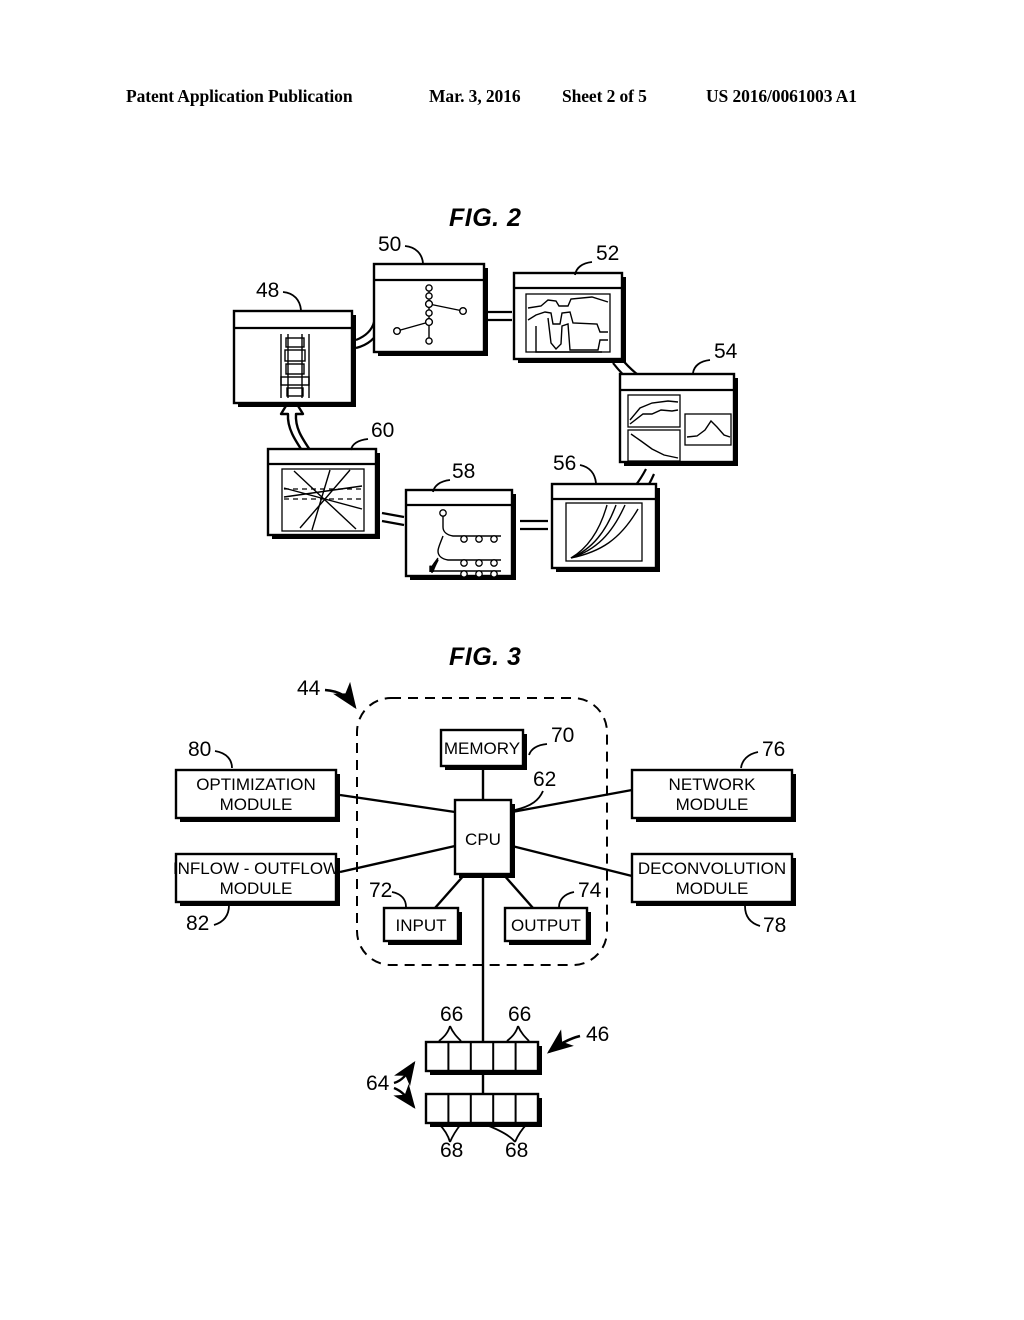 This screenshot has width=1024, height=1320. Describe the element at coordinates (726, 351) in the screenshot. I see `ref-numeral-54: 54` at that location.